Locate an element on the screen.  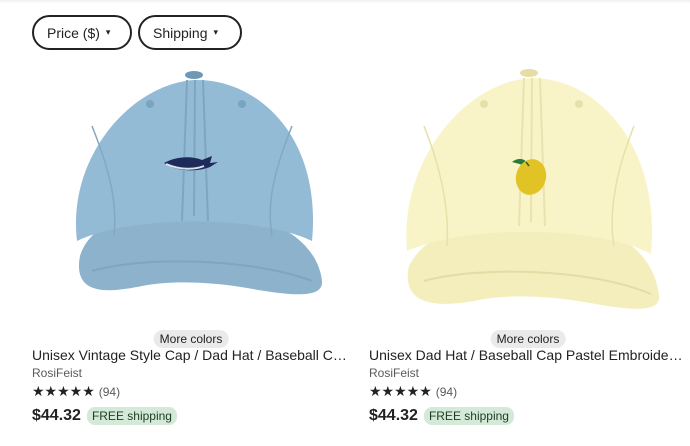
price-filter-button: Price ($) ▾ is located at coordinates (82, 32).